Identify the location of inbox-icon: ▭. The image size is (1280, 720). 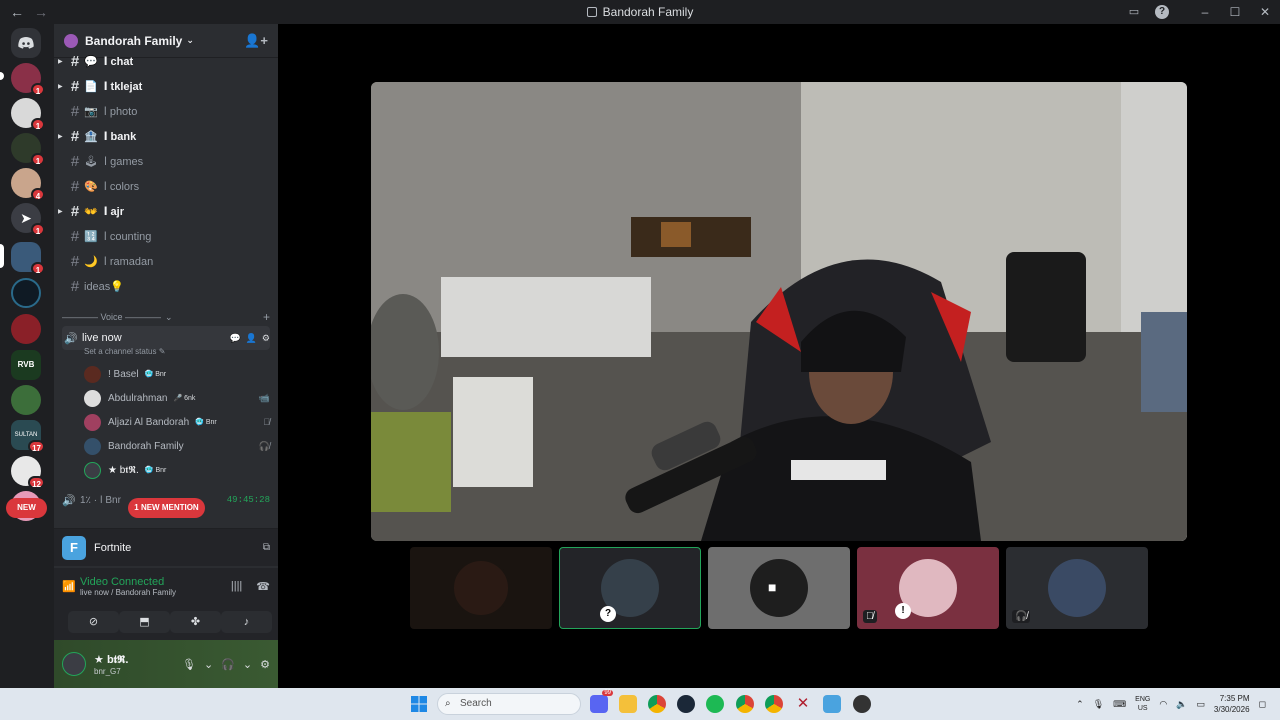
(1134, 12).